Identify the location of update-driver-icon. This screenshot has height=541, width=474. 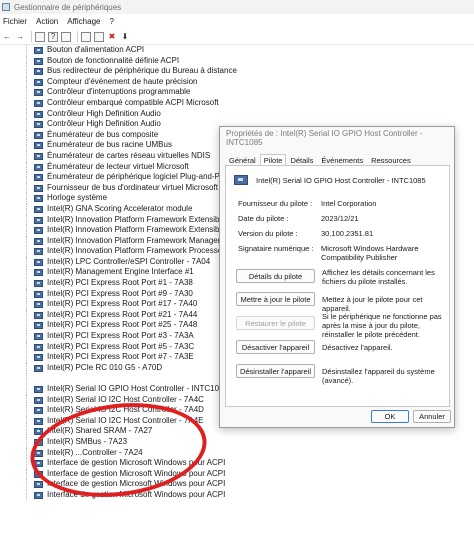
(86, 36).